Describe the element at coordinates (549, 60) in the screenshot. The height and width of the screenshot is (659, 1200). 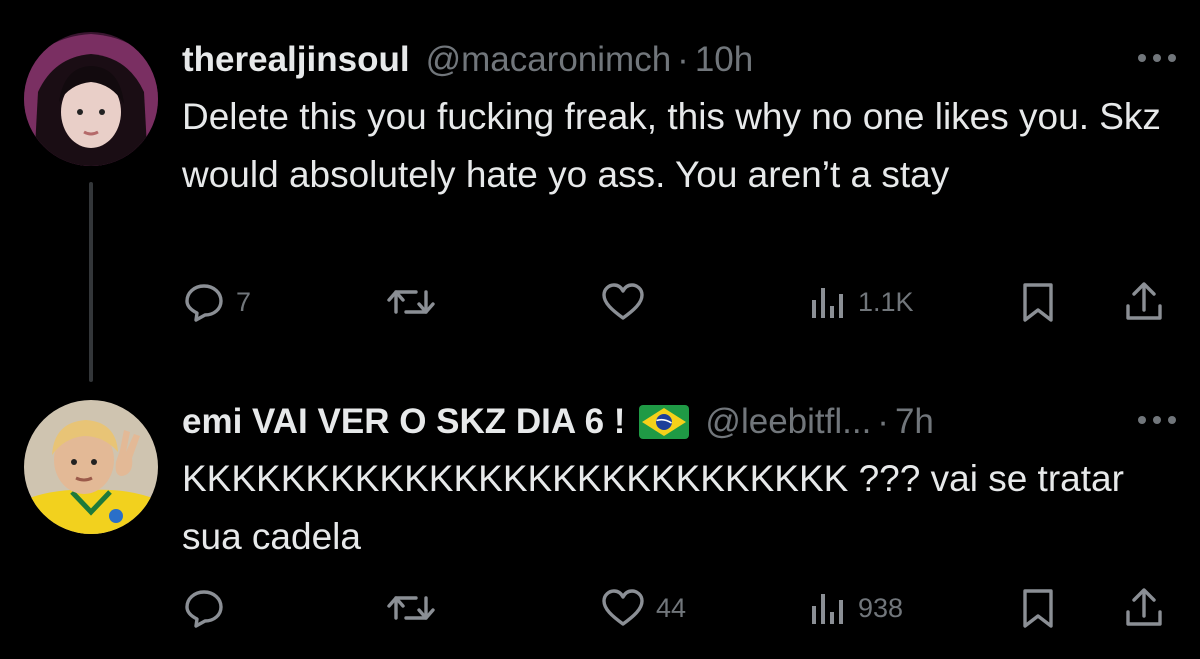
I see `handle: @macaronimch` at that location.